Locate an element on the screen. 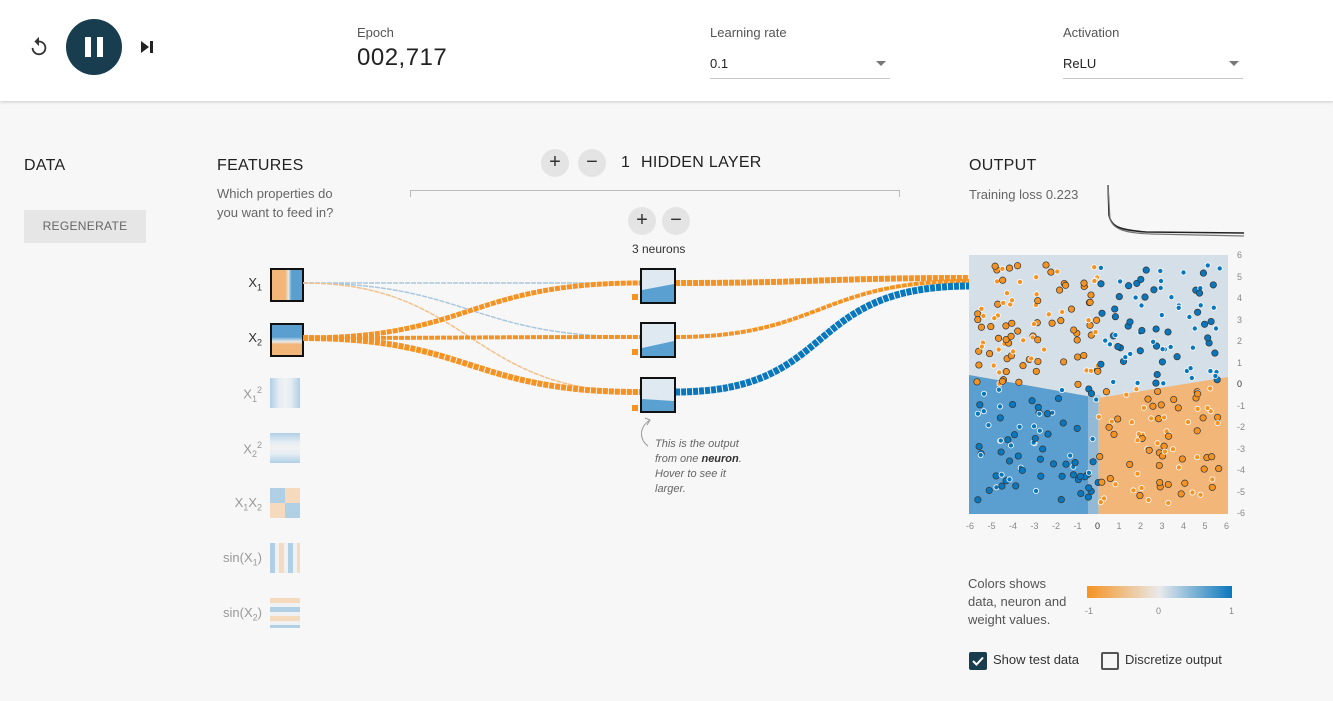 The width and height of the screenshot is (1333, 701). show-test-data-label: Show test data is located at coordinates (1036, 659).